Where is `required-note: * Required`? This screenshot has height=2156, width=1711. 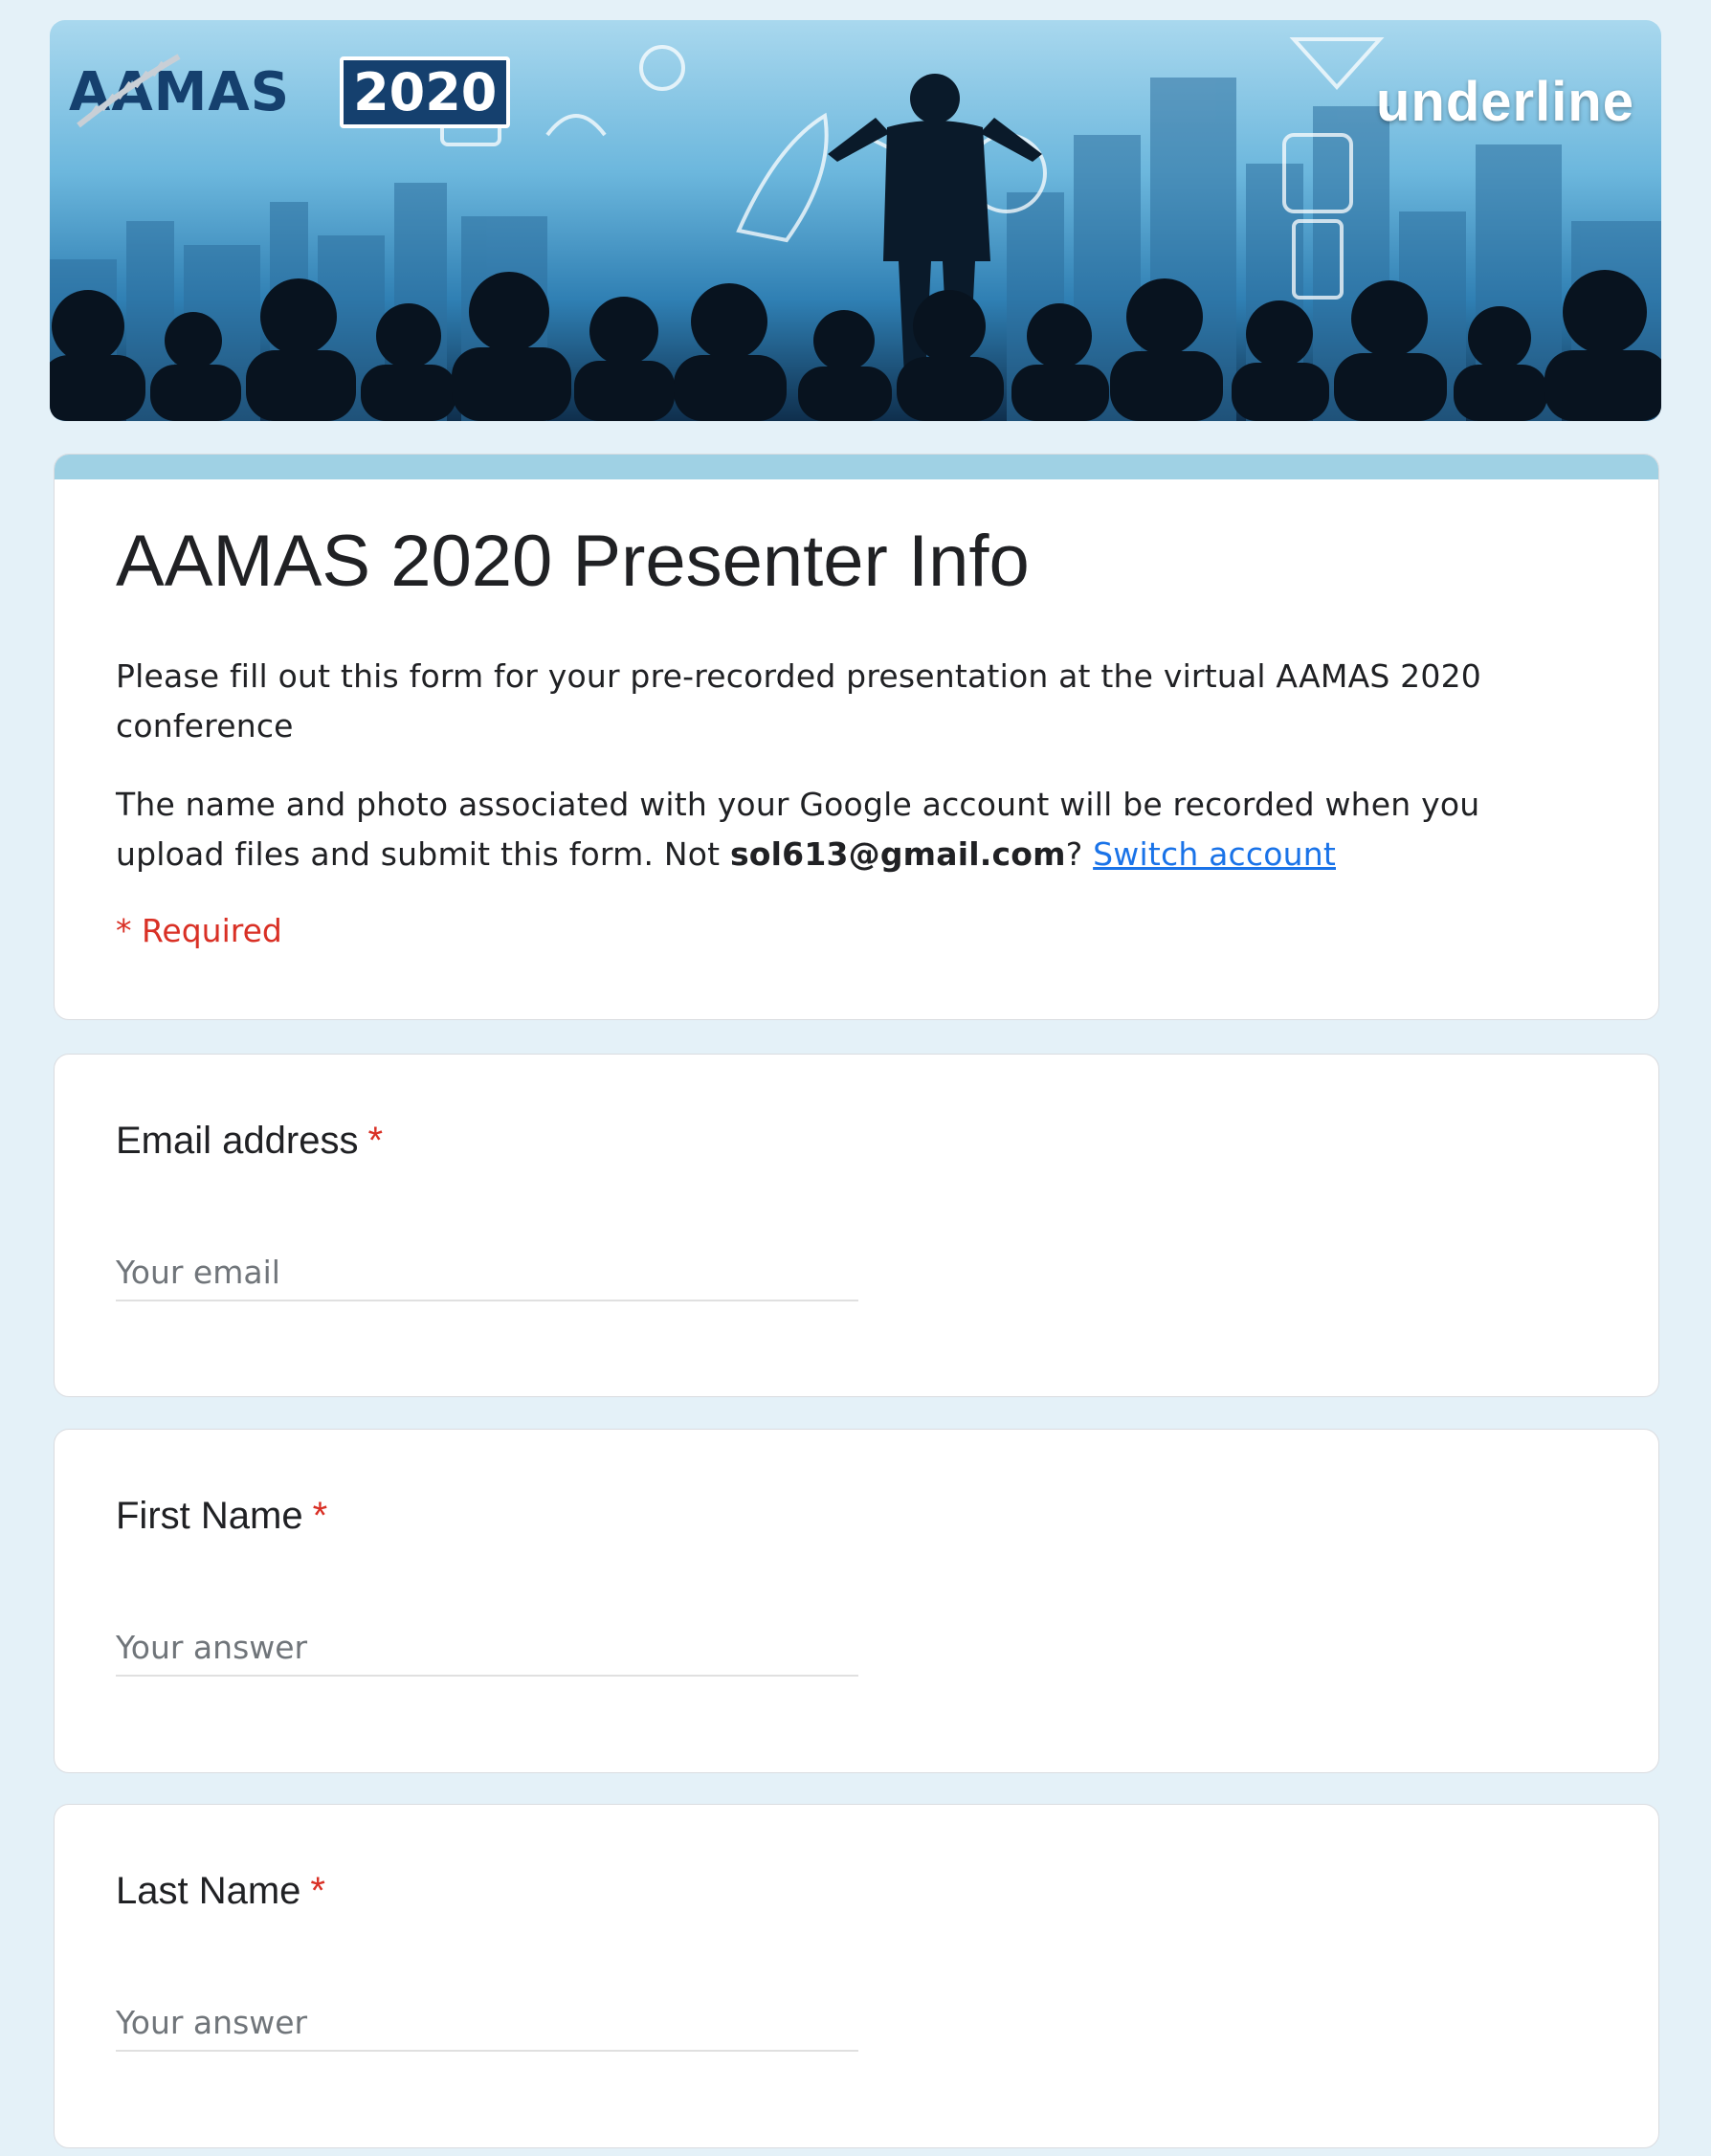
required-note: * Required is located at coordinates (199, 930).